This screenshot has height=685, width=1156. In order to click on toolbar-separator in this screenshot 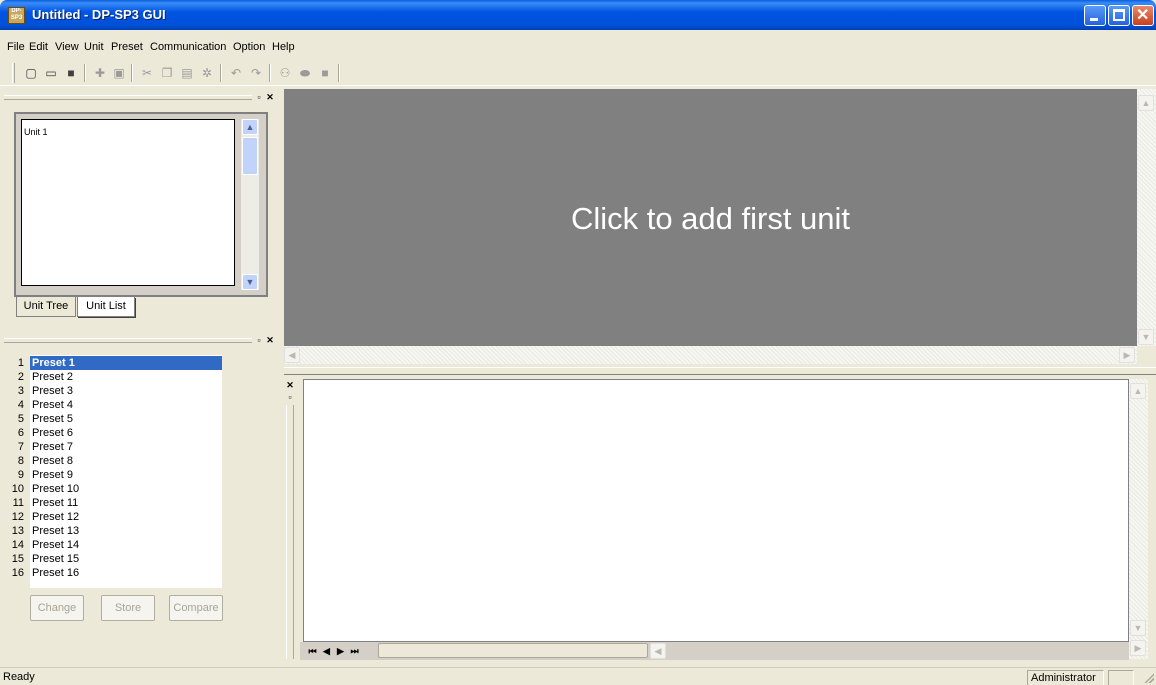, I will do `click(339, 73)`.